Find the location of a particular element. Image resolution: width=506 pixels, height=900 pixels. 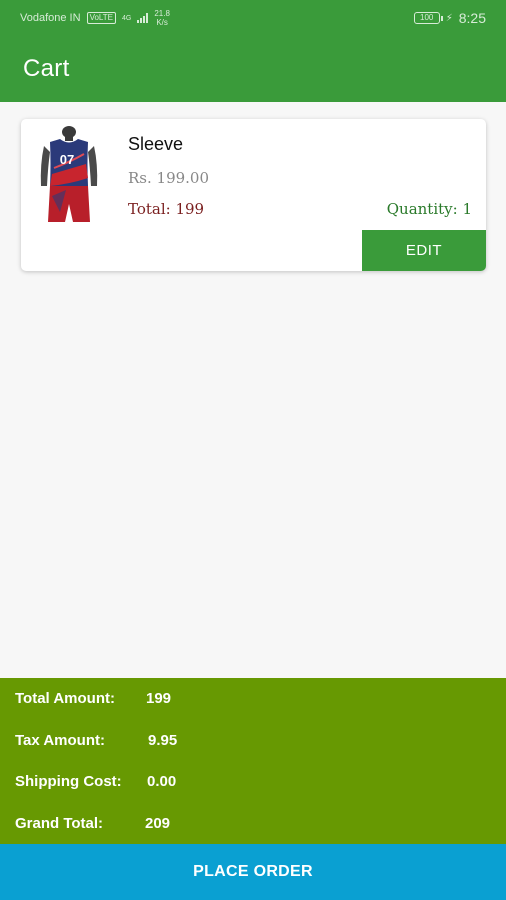

status-right: 100 ⚡ 8:25 is located at coordinates (449, 18).